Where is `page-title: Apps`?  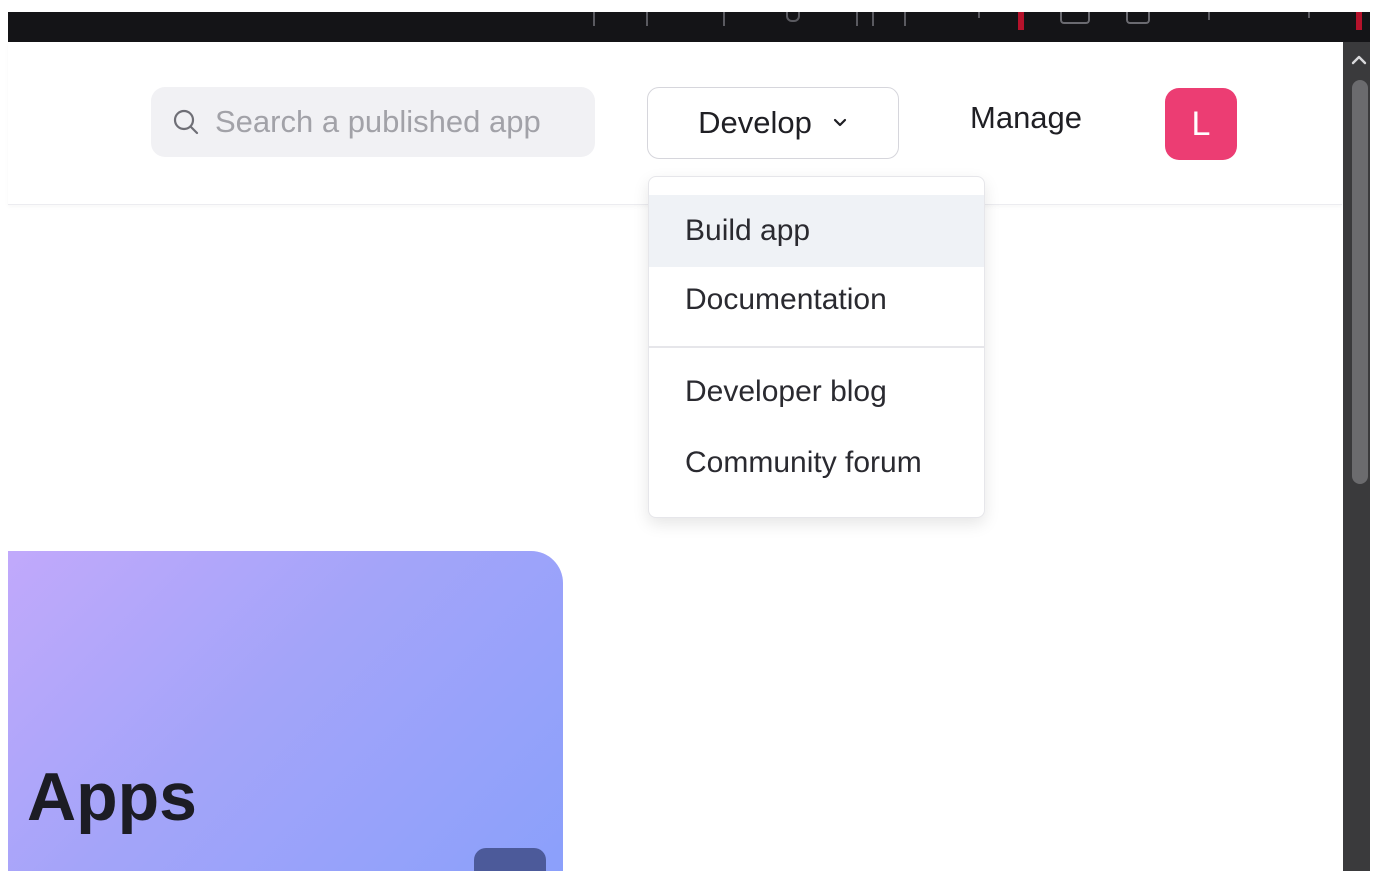 page-title: Apps is located at coordinates (112, 797).